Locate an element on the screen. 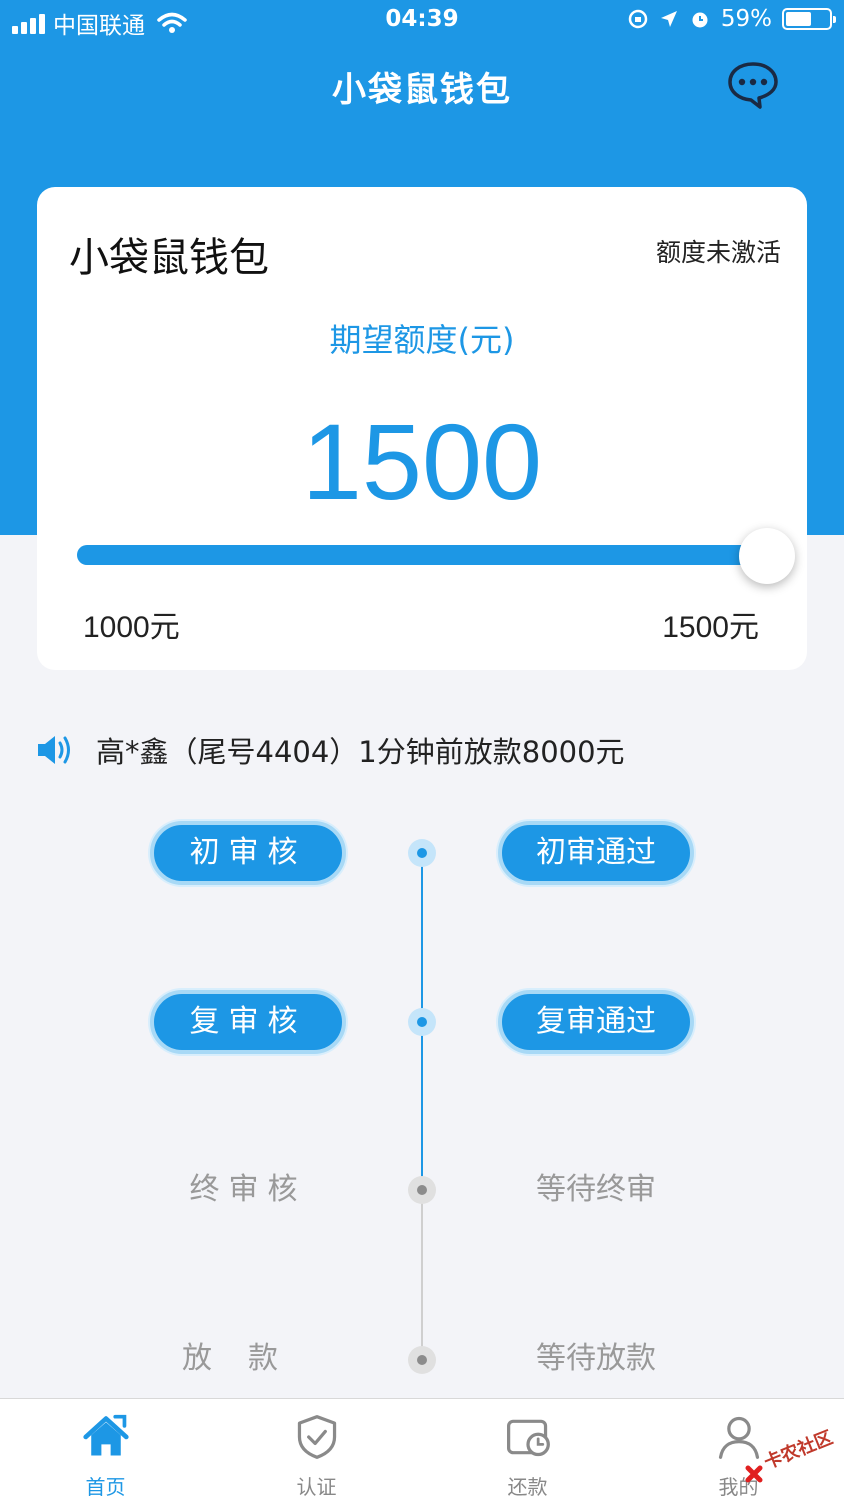 The height and width of the screenshot is (1500, 844). range-min-label: 1000元 is located at coordinates (131, 627).